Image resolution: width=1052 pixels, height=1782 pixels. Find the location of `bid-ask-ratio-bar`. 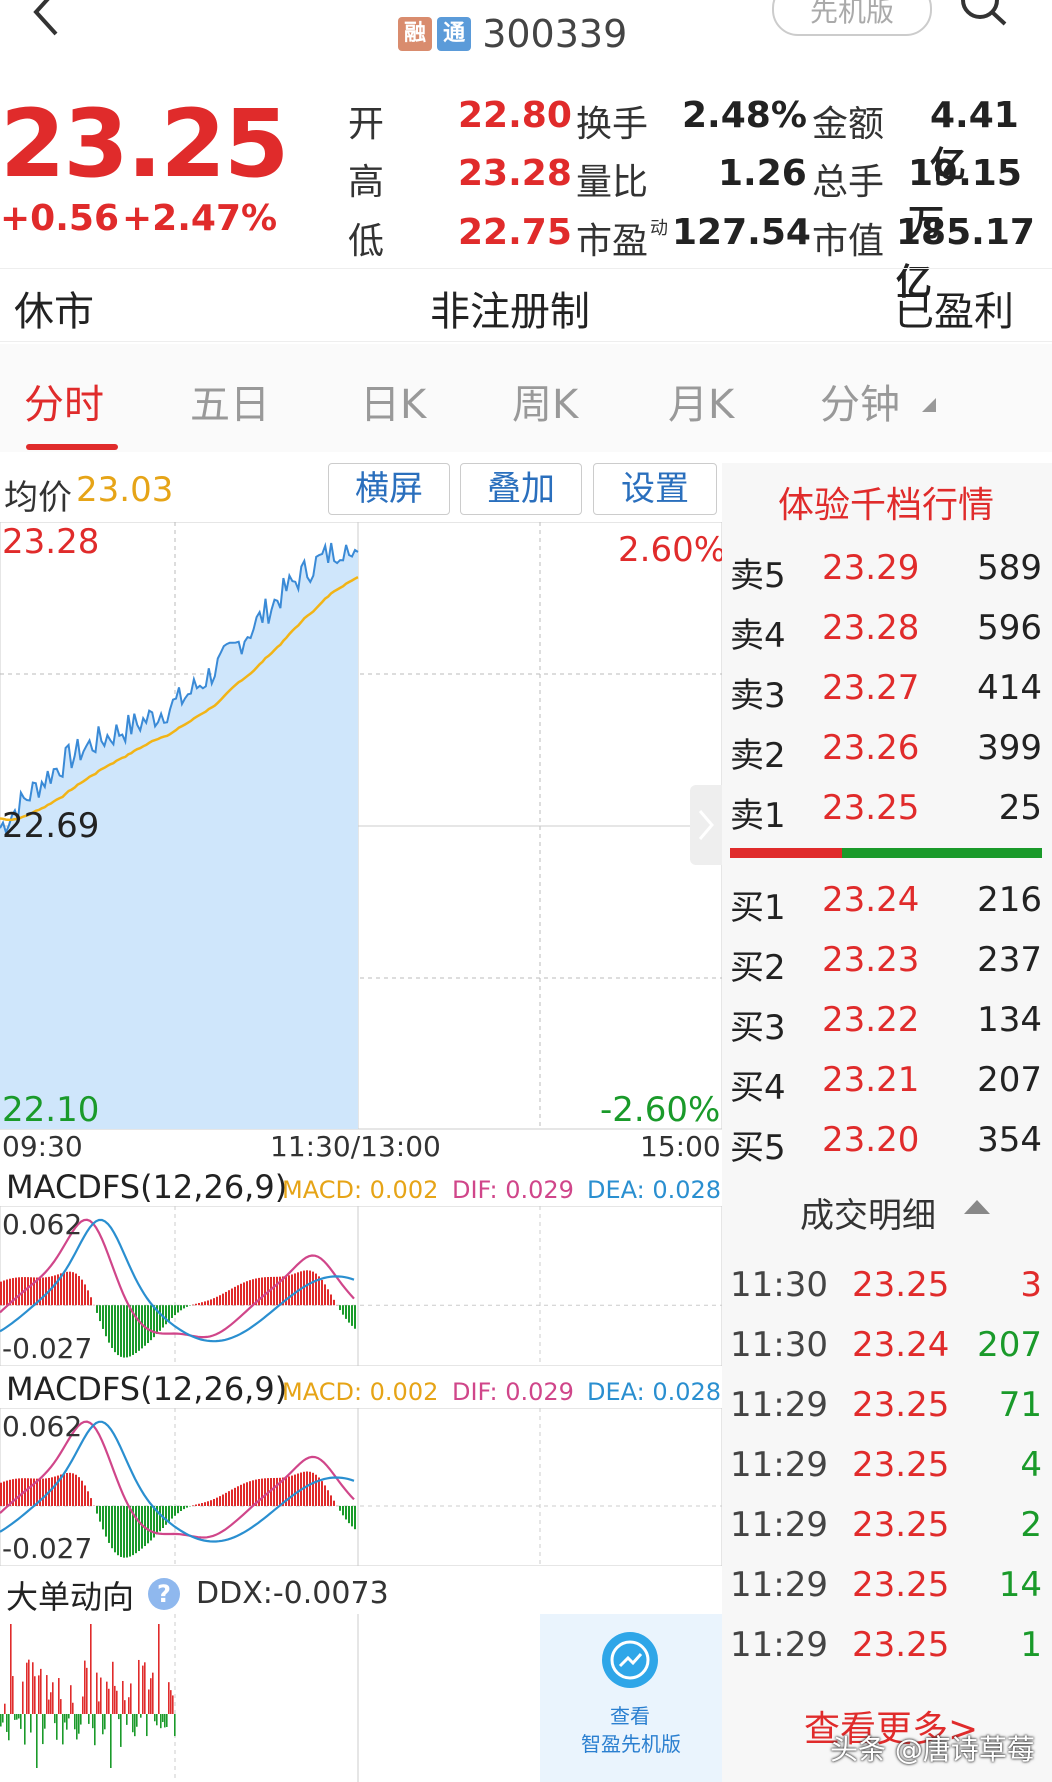

bid-ask-ratio-bar is located at coordinates (886, 853).